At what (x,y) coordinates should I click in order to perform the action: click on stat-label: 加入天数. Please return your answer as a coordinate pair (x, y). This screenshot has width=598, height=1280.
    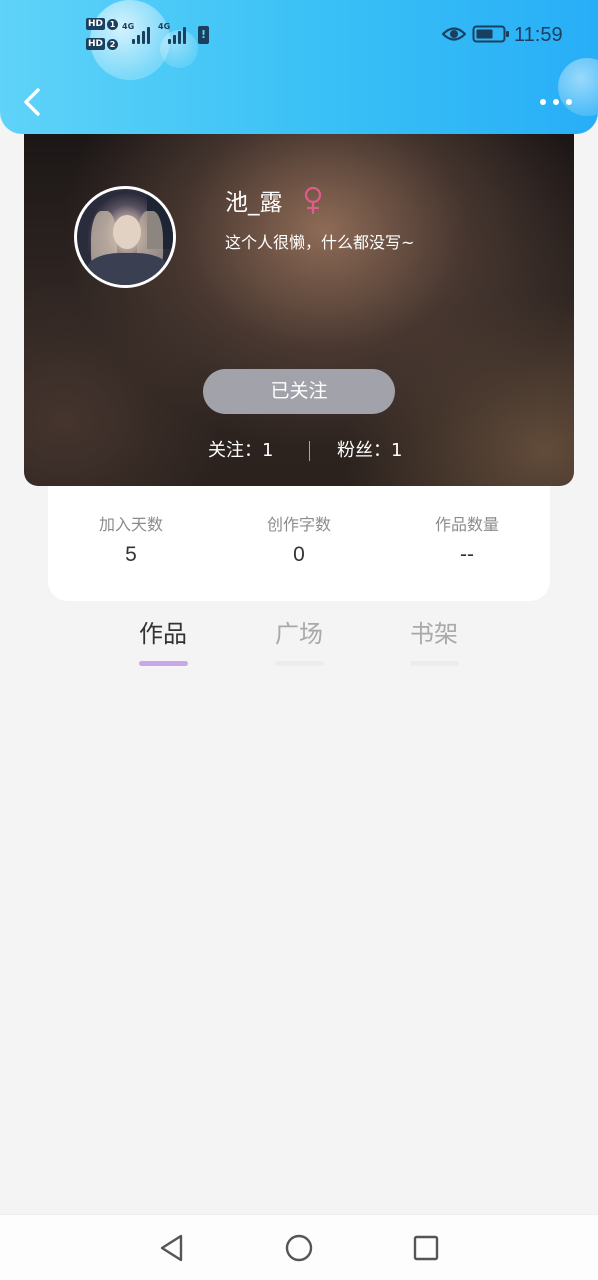
    Looking at the image, I should click on (130, 524).